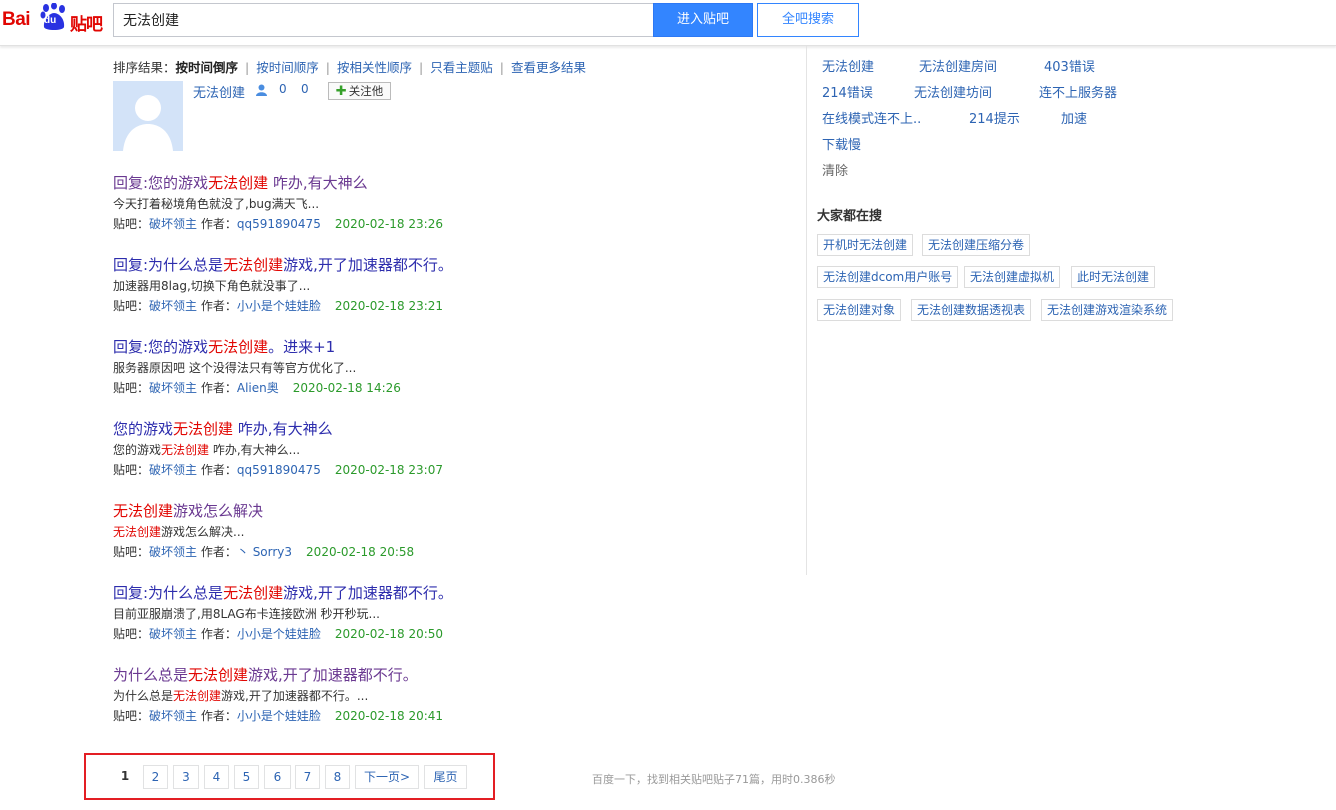 The image size is (1336, 810). I want to click on hot-searches-title: 大家都在搜, so click(850, 216).